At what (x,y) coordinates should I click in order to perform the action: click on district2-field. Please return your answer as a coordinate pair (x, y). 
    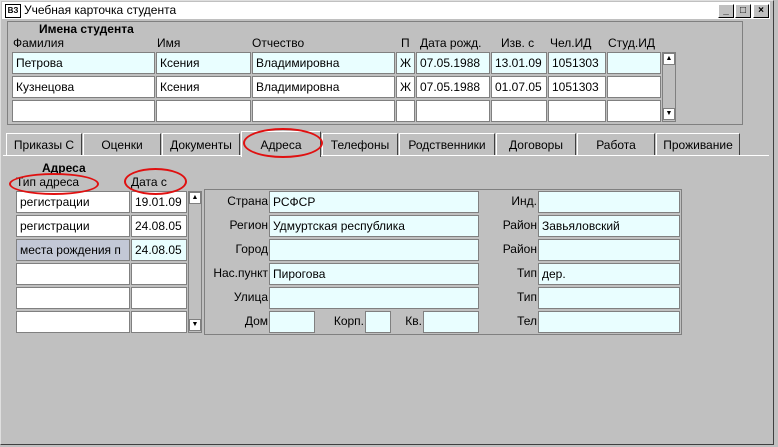
    Looking at the image, I should click on (609, 250).